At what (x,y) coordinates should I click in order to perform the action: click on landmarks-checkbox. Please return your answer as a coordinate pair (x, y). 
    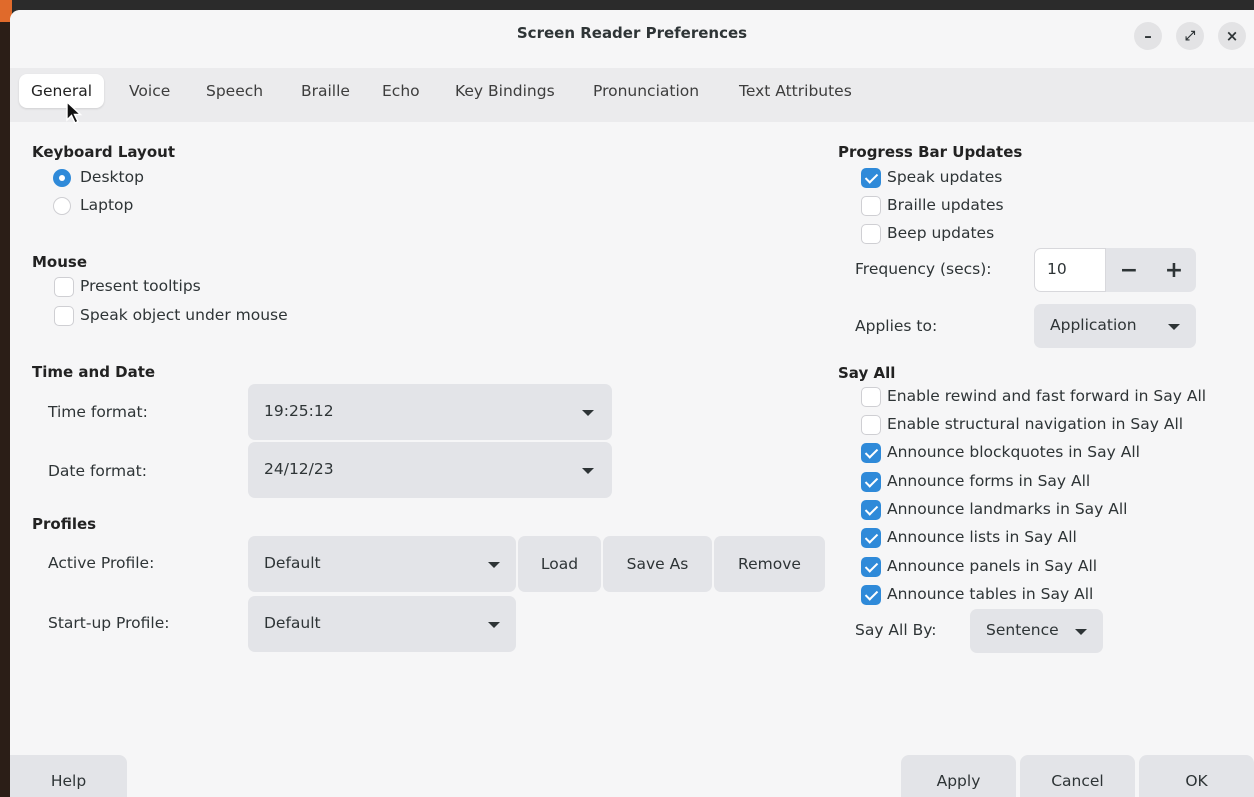
    Looking at the image, I should click on (871, 510).